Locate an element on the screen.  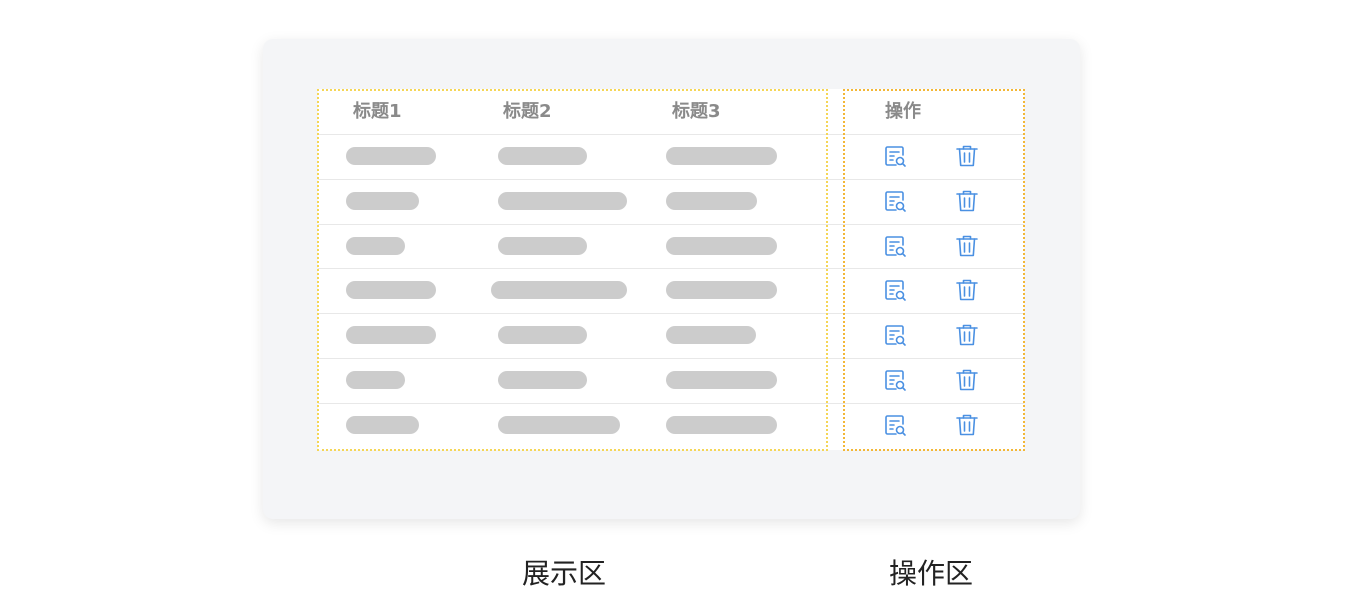
action-zone-outline is located at coordinates (934, 270).